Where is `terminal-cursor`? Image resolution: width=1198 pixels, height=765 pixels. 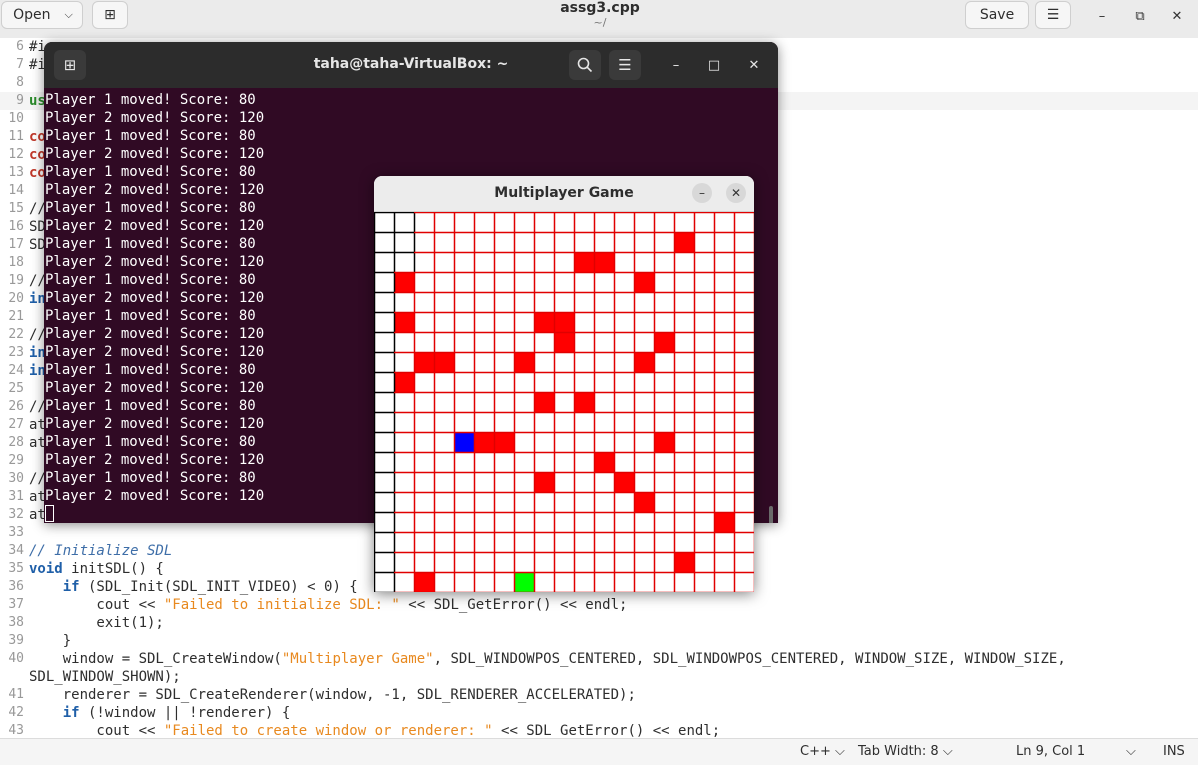
terminal-cursor is located at coordinates (49, 513).